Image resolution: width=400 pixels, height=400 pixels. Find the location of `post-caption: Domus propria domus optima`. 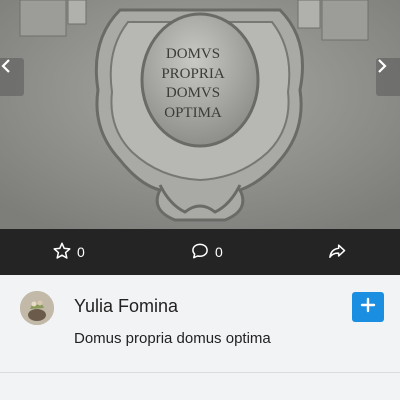

post-caption: Domus propria domus optima is located at coordinates (172, 338).